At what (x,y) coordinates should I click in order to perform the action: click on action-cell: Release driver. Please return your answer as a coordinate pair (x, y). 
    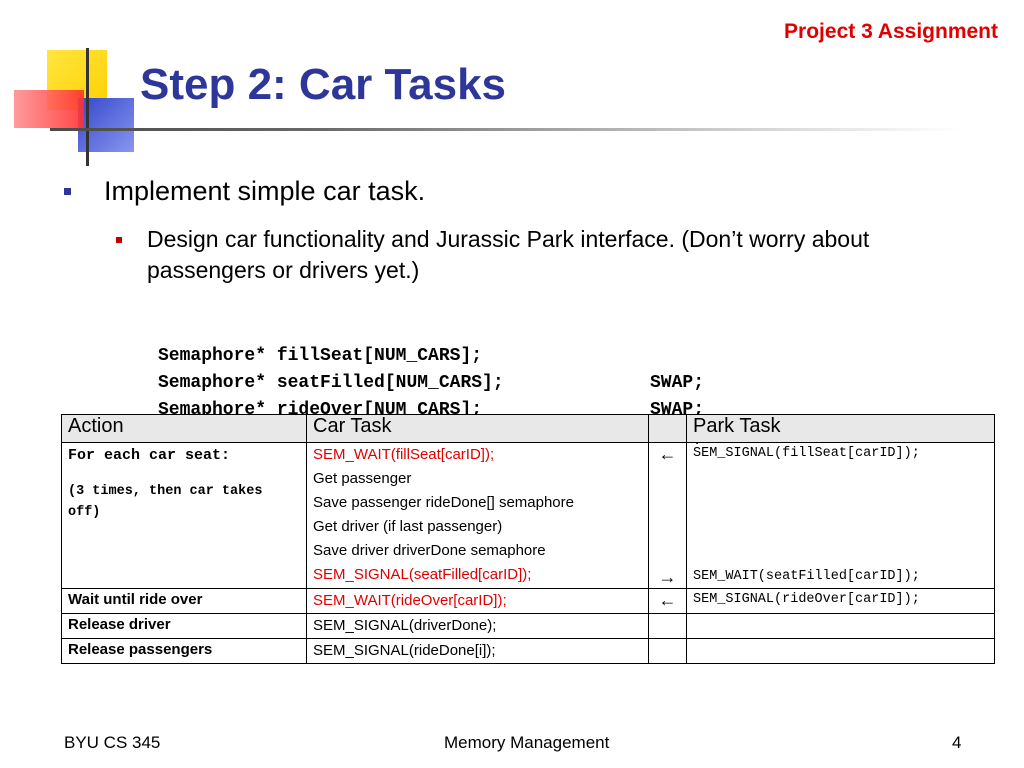
    Looking at the image, I should click on (184, 626).